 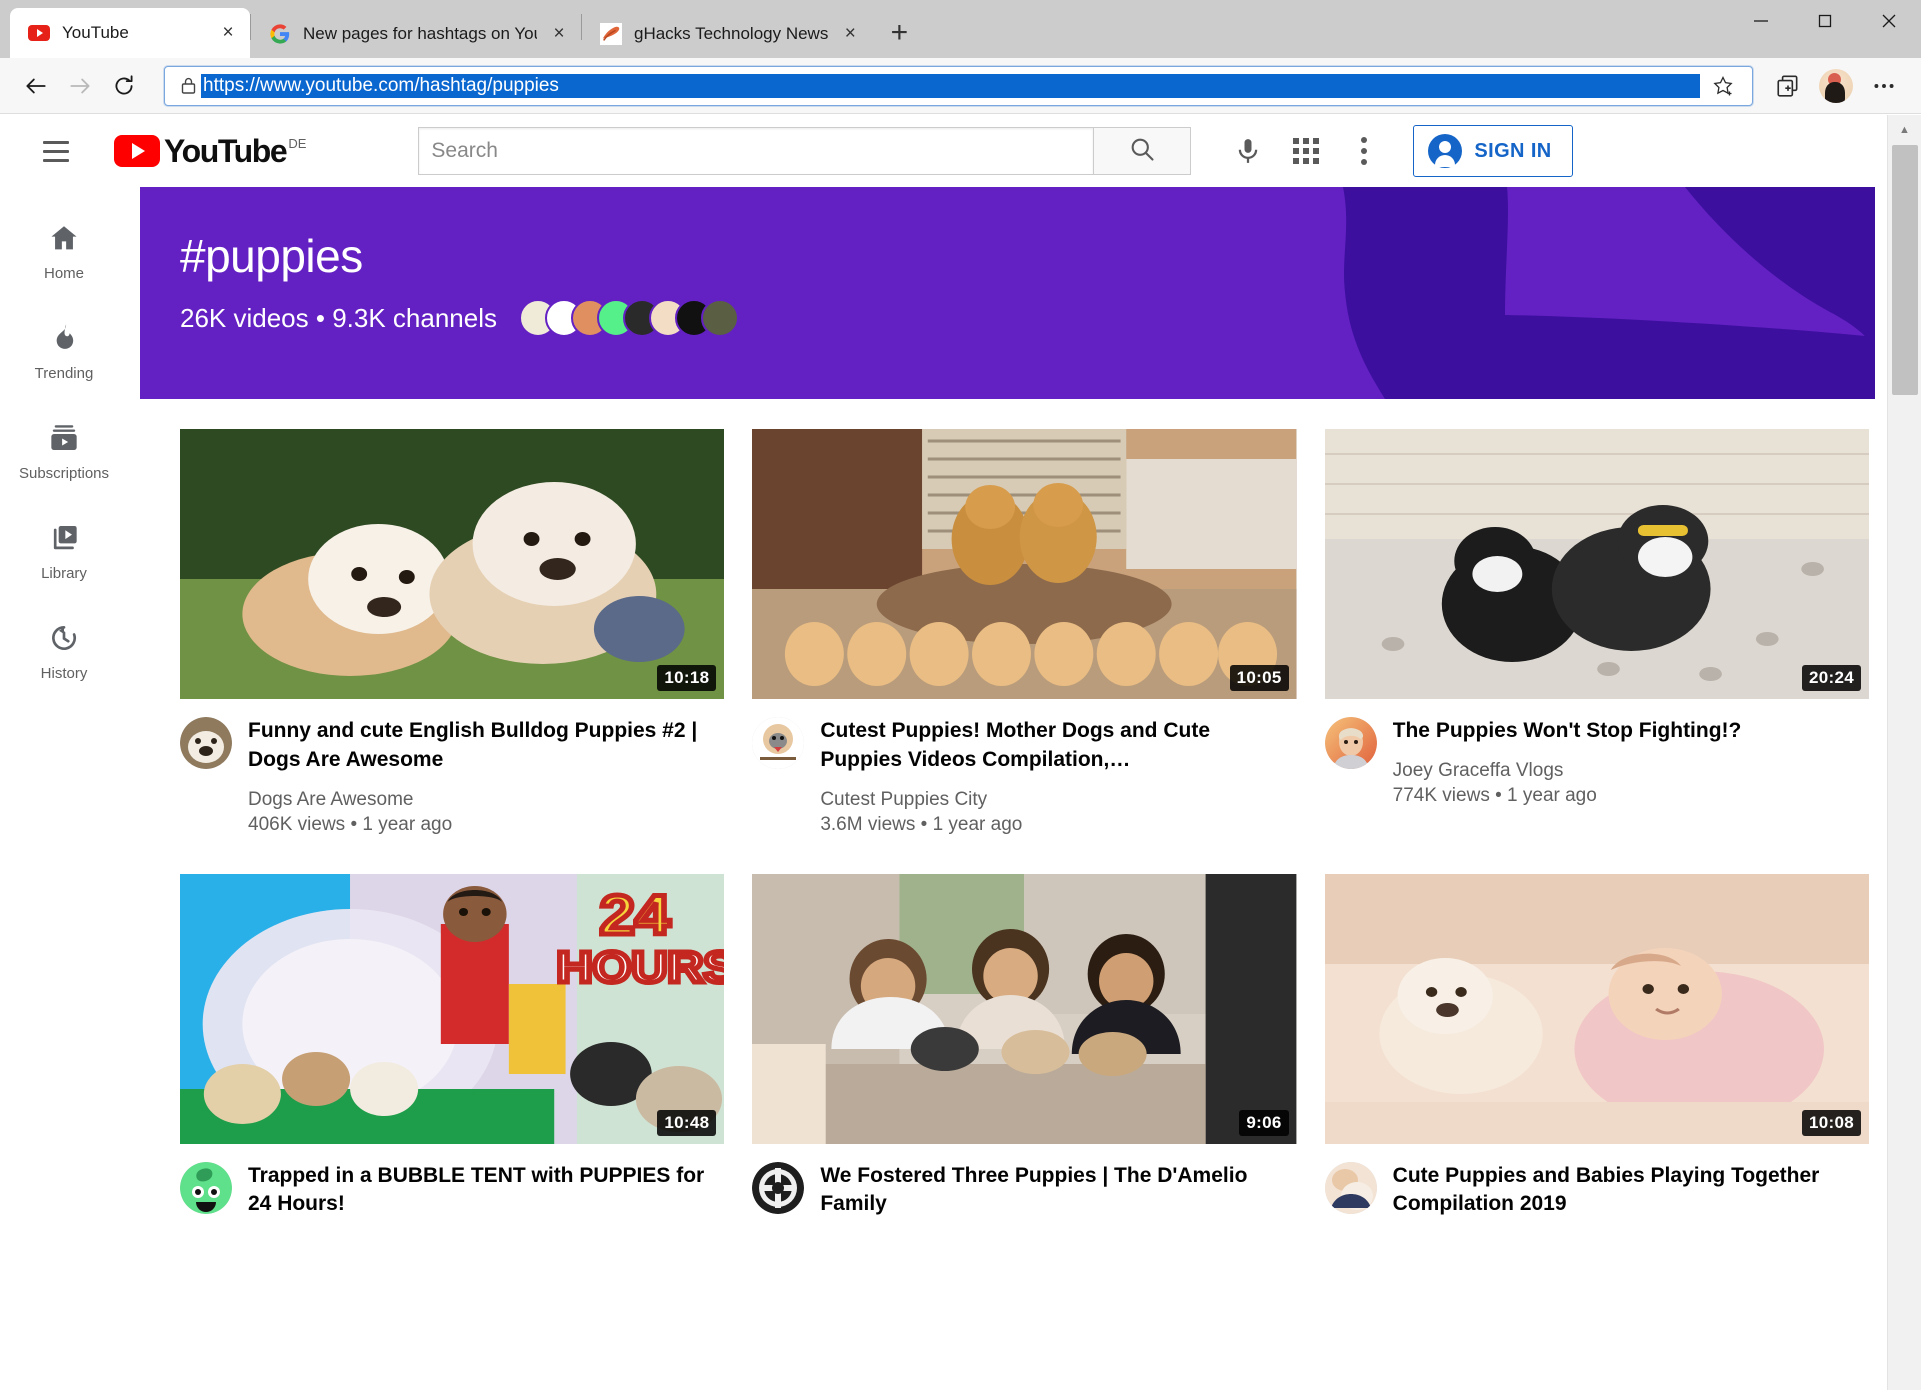 I want to click on new-tab-button: +, so click(x=899, y=33).